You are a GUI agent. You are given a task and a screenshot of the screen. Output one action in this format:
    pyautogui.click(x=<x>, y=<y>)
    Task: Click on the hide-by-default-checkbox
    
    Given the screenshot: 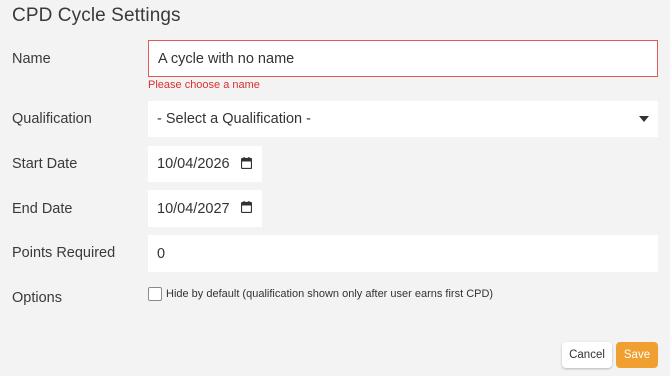 What is the action you would take?
    pyautogui.click(x=155, y=294)
    